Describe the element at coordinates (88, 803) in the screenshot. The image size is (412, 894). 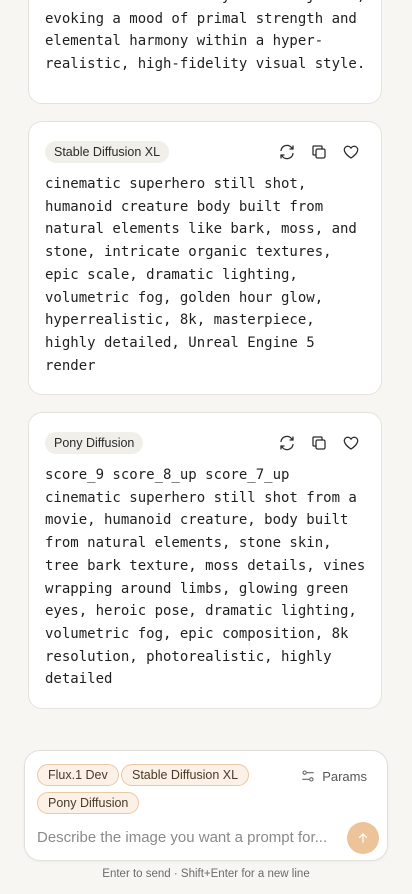
I see `model-chip-pony: Pony Diffusion` at that location.